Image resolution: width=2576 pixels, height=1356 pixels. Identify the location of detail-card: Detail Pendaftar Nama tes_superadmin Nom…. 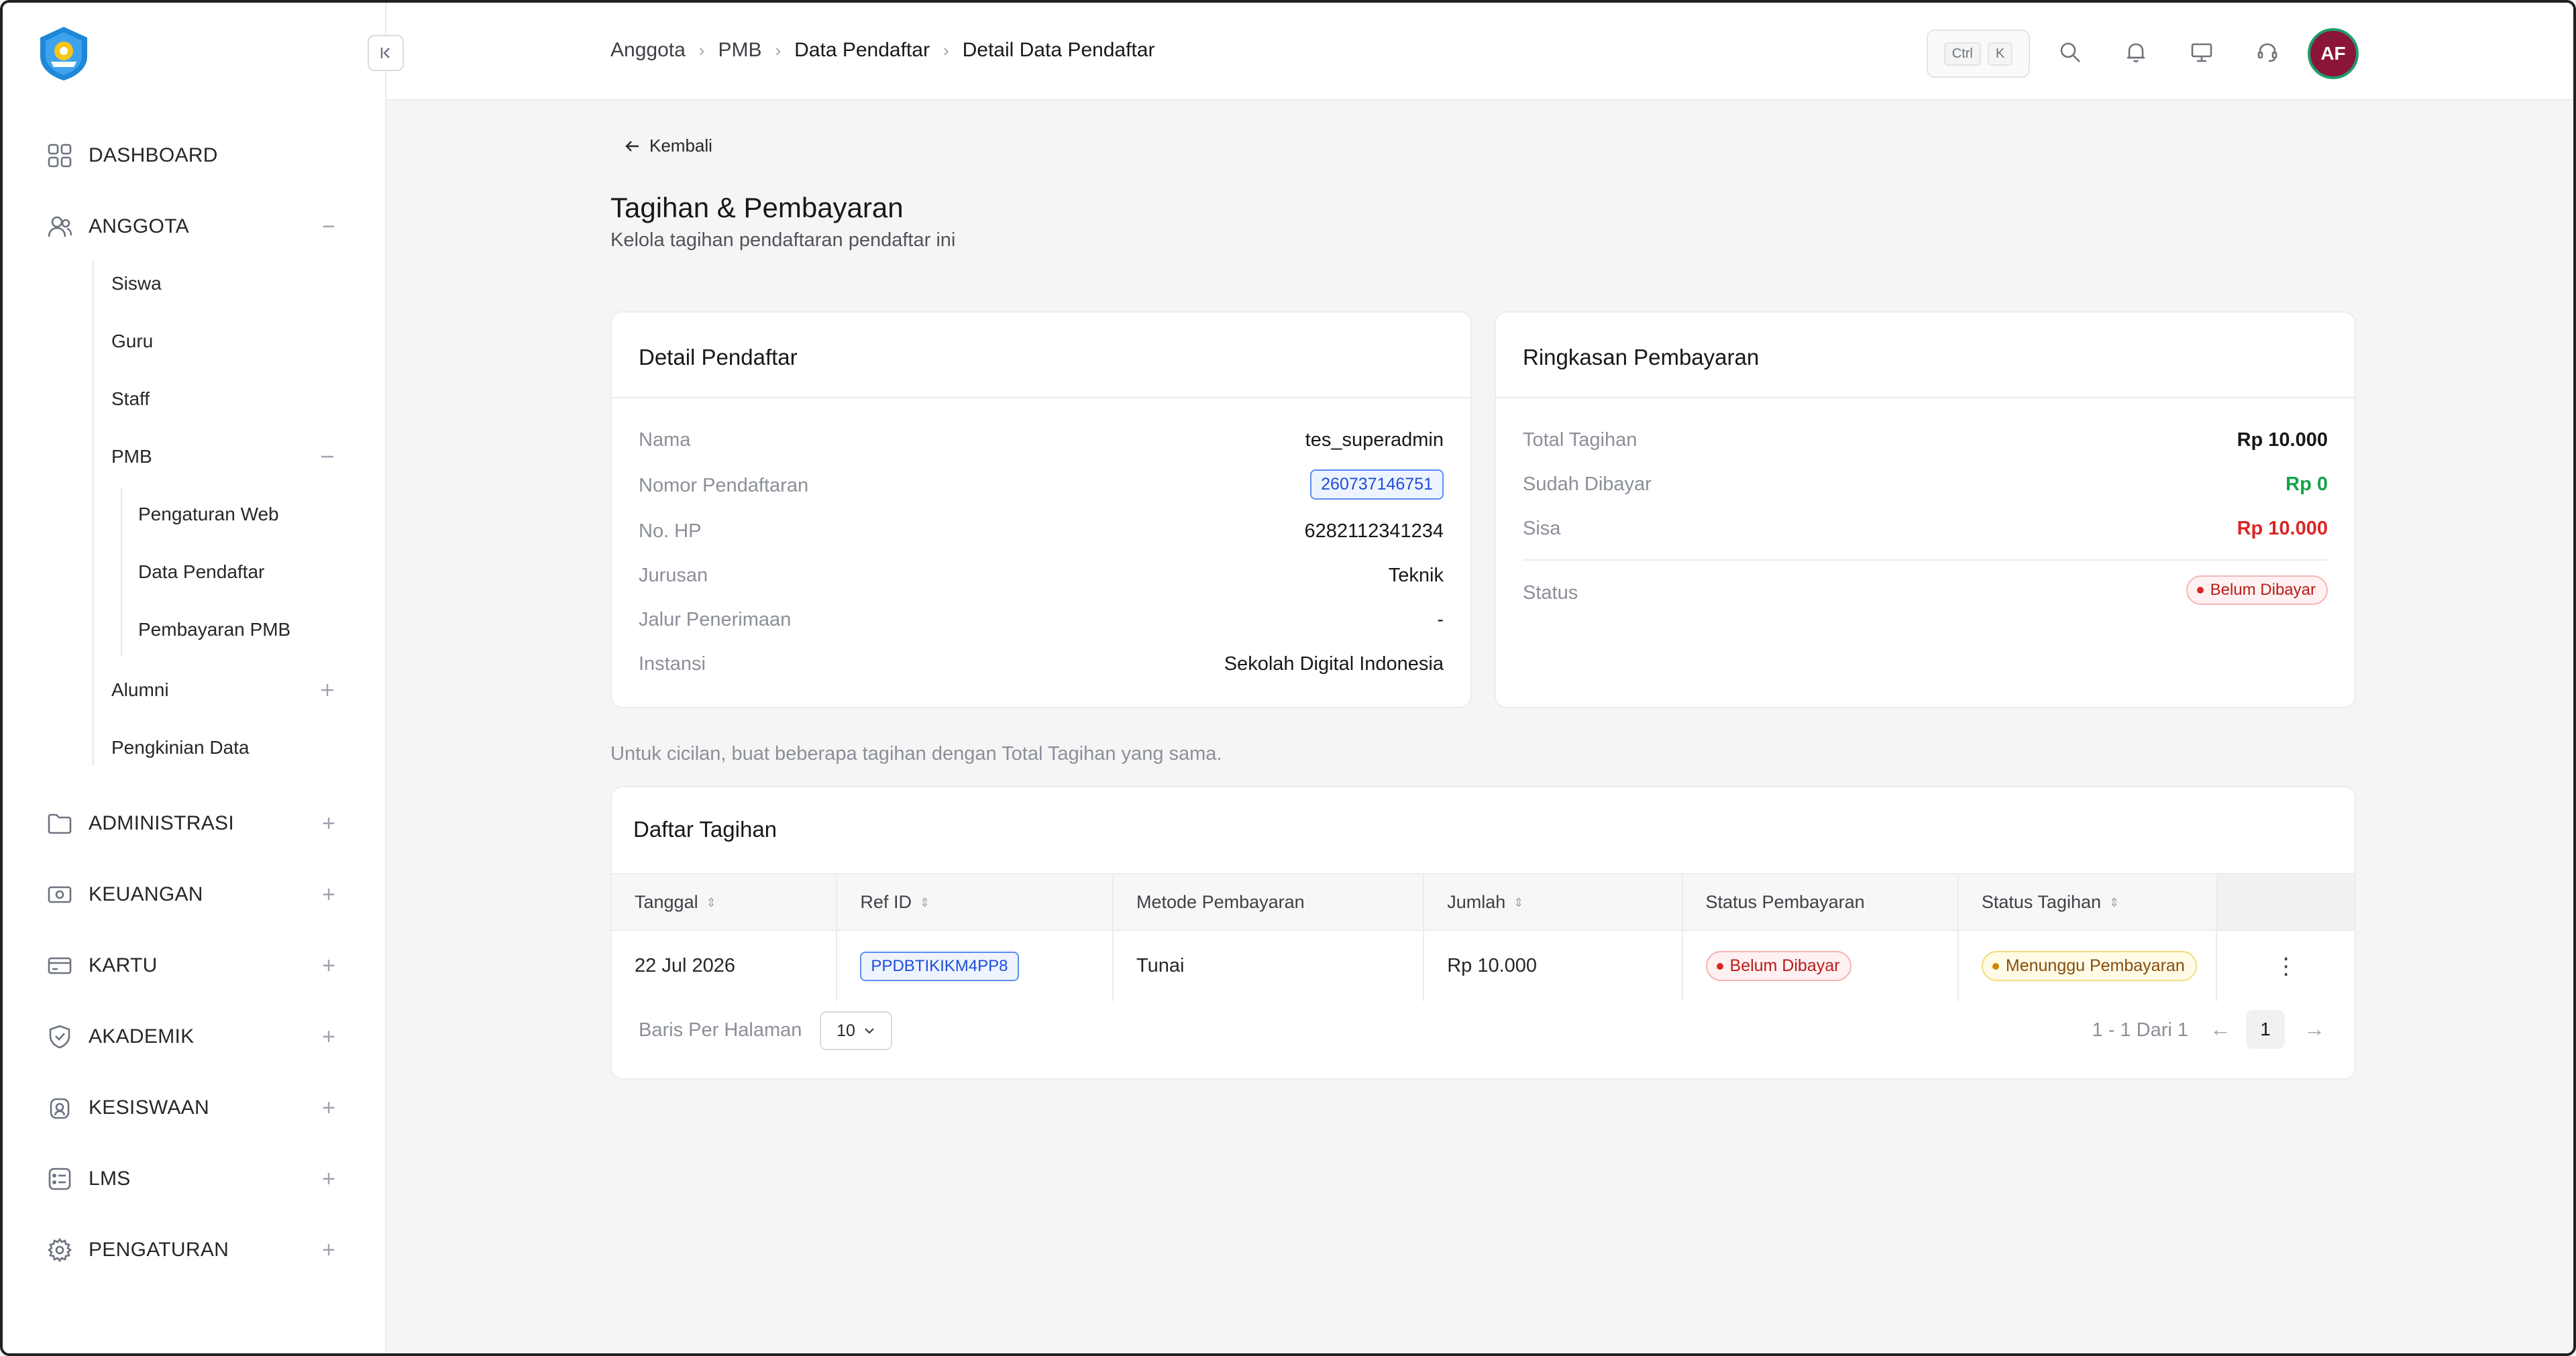
(1041, 509).